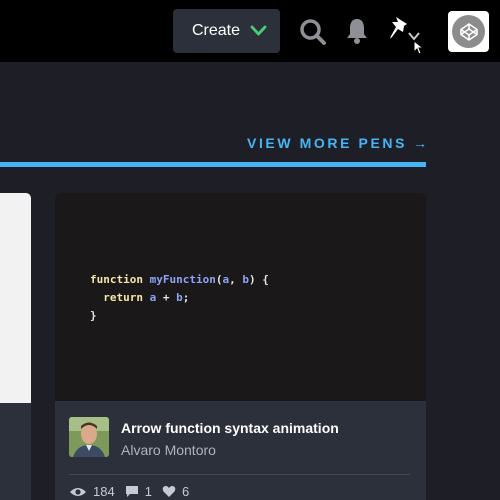  What do you see at coordinates (357, 31) in the screenshot?
I see `bell-icon` at bounding box center [357, 31].